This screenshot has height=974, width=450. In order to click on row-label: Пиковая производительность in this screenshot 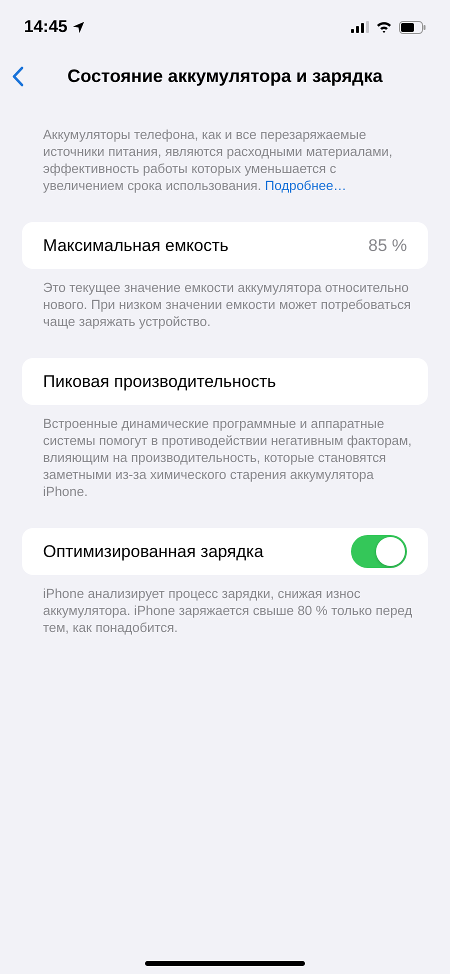, I will do `click(160, 382)`.